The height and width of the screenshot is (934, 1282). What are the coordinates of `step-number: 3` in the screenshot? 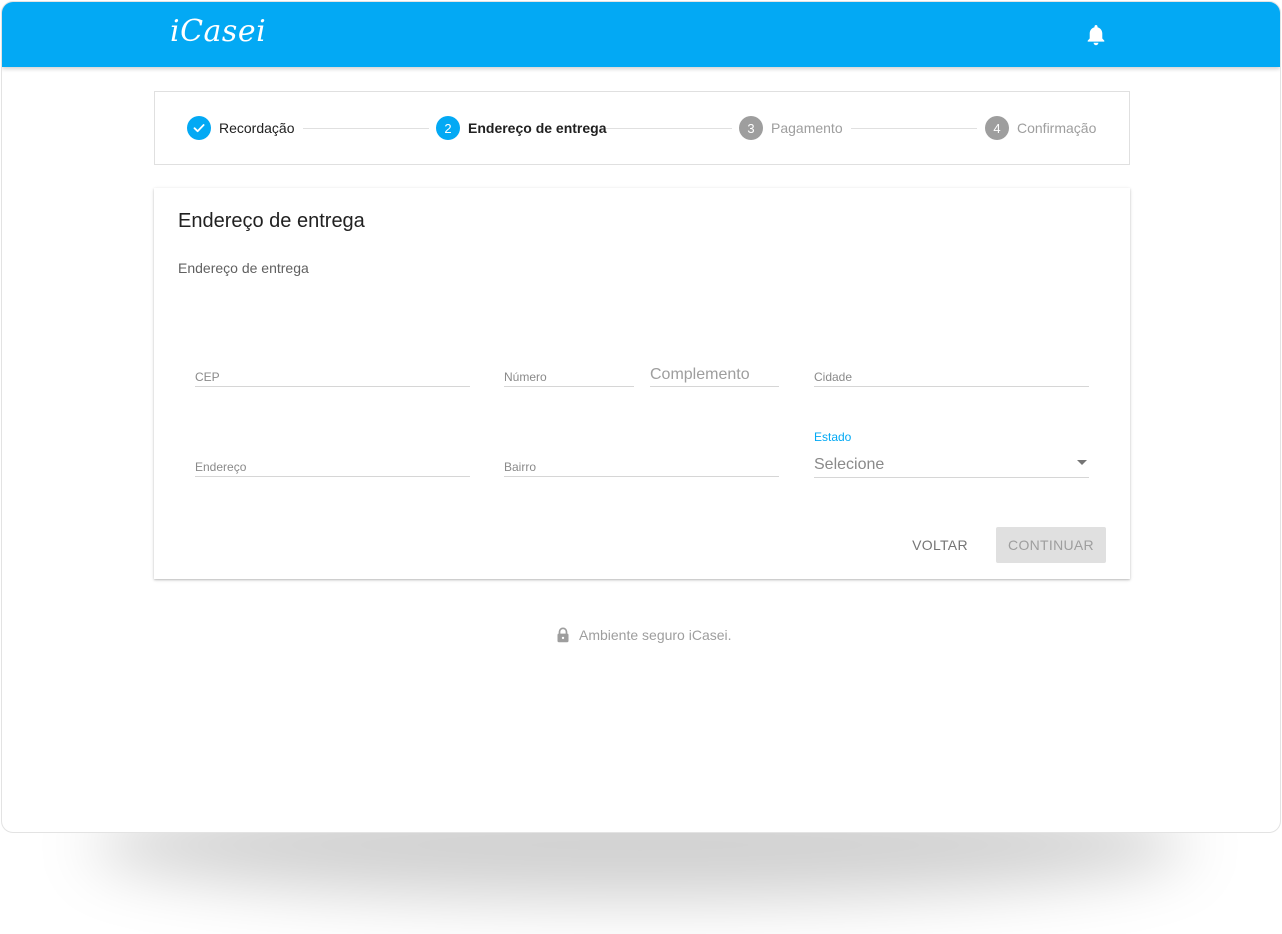 It's located at (751, 128).